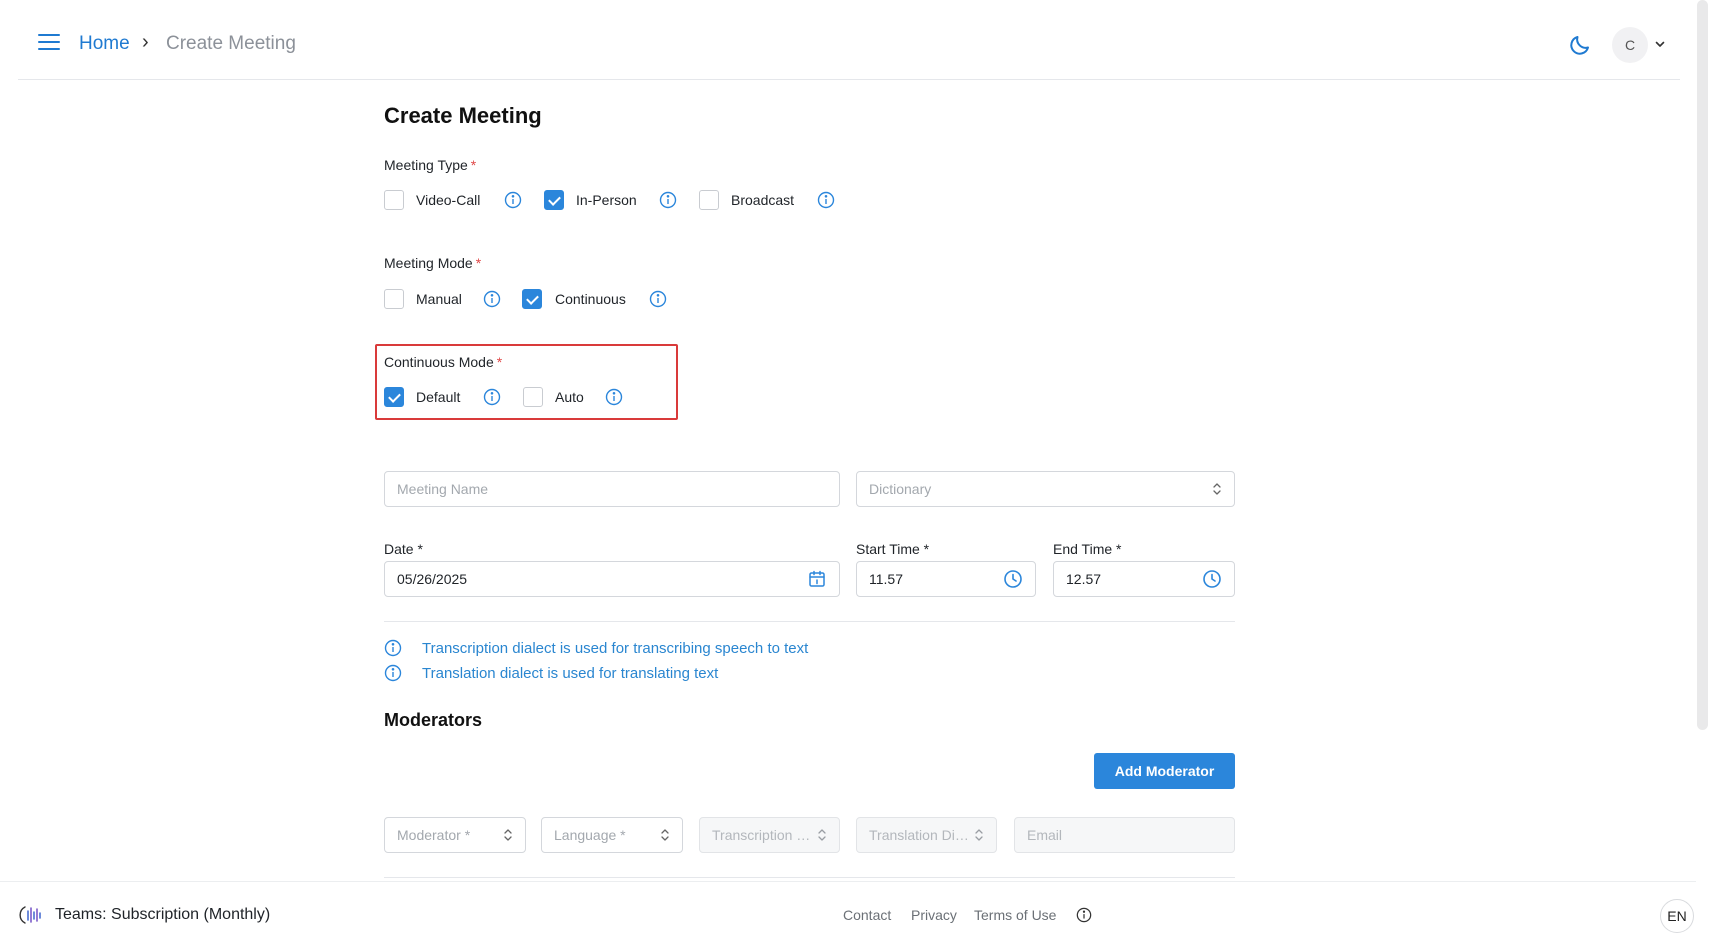  I want to click on user-avatar: C, so click(1630, 45).